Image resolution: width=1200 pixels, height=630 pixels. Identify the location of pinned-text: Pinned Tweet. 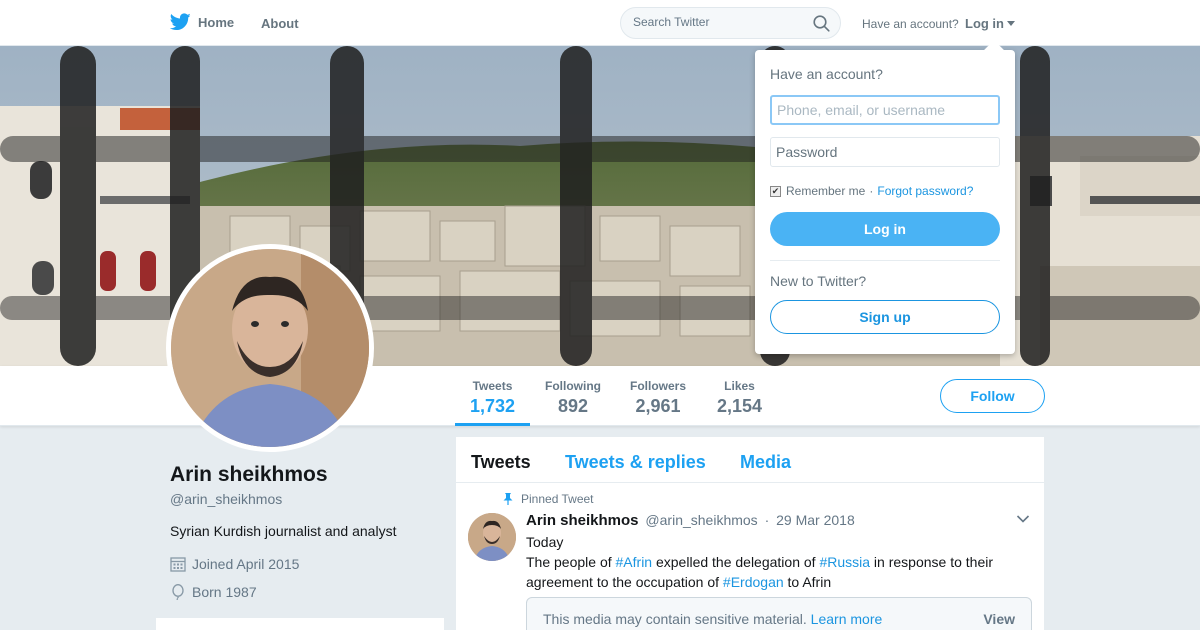
(557, 499).